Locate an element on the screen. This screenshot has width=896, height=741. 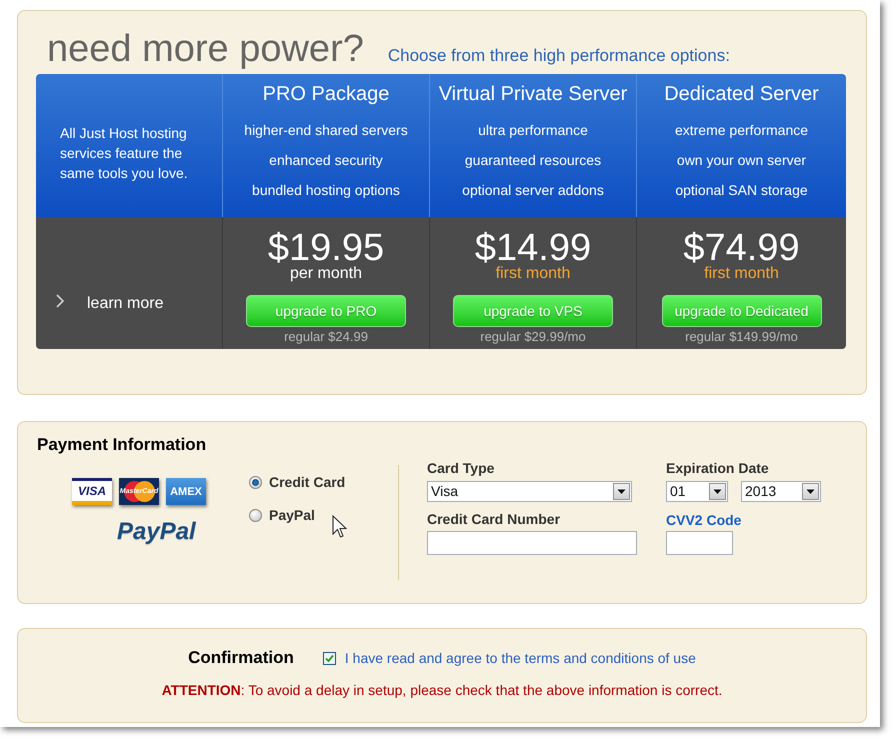
plan-feature: enhanced security is located at coordinates (326, 160).